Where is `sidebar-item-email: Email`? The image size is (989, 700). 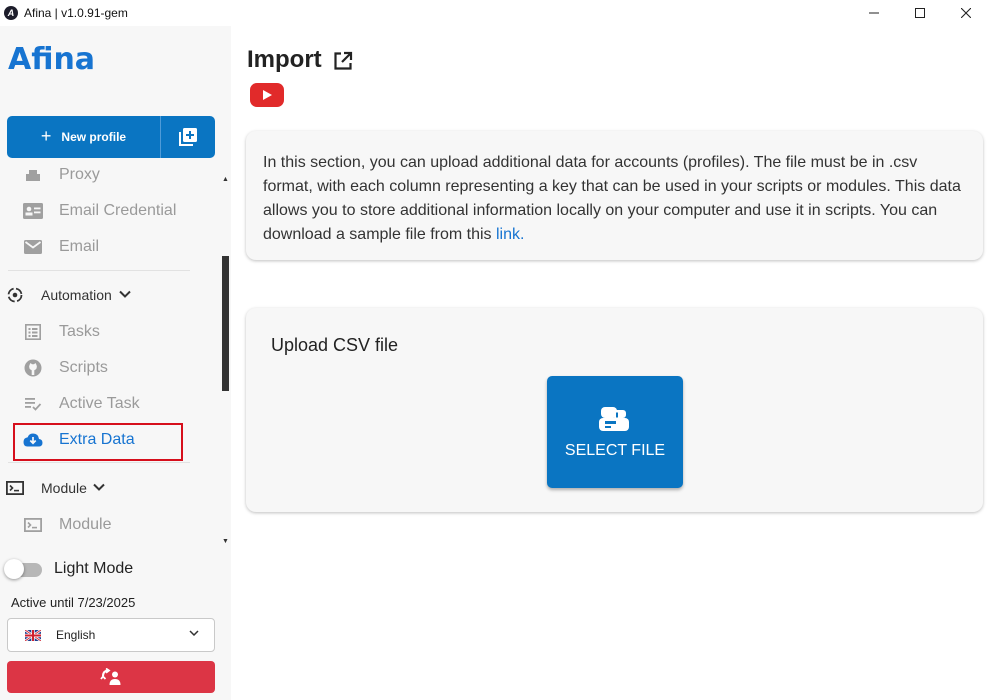 sidebar-item-email: Email is located at coordinates (100, 247).